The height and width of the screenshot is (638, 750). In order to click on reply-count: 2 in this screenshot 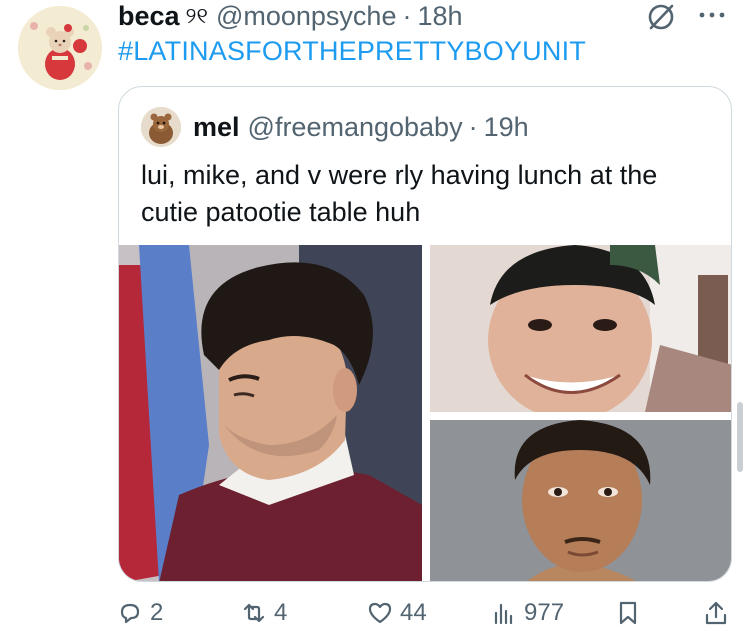, I will do `click(157, 612)`.